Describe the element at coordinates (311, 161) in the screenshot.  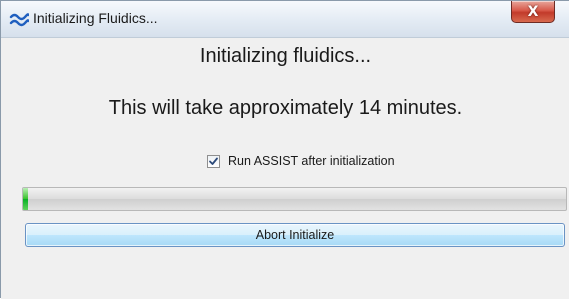
I see `run-assist-label: Run ASSIST after initialization` at that location.